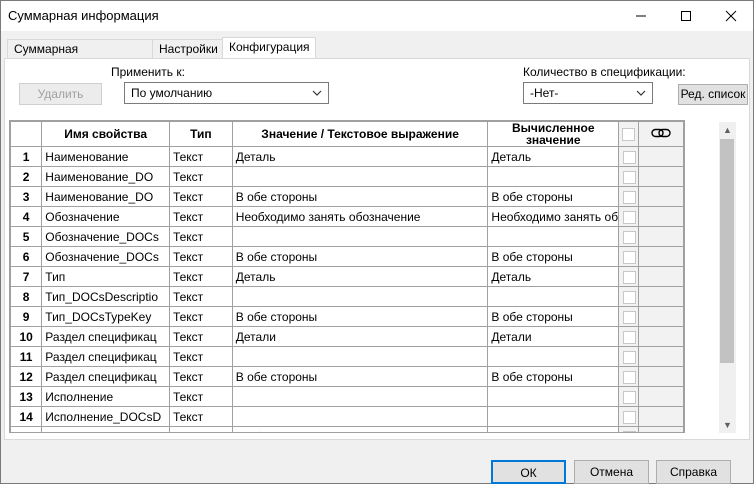 The image size is (754, 484). I want to click on computed-value-cell: Необходимо занять об, so click(553, 216).